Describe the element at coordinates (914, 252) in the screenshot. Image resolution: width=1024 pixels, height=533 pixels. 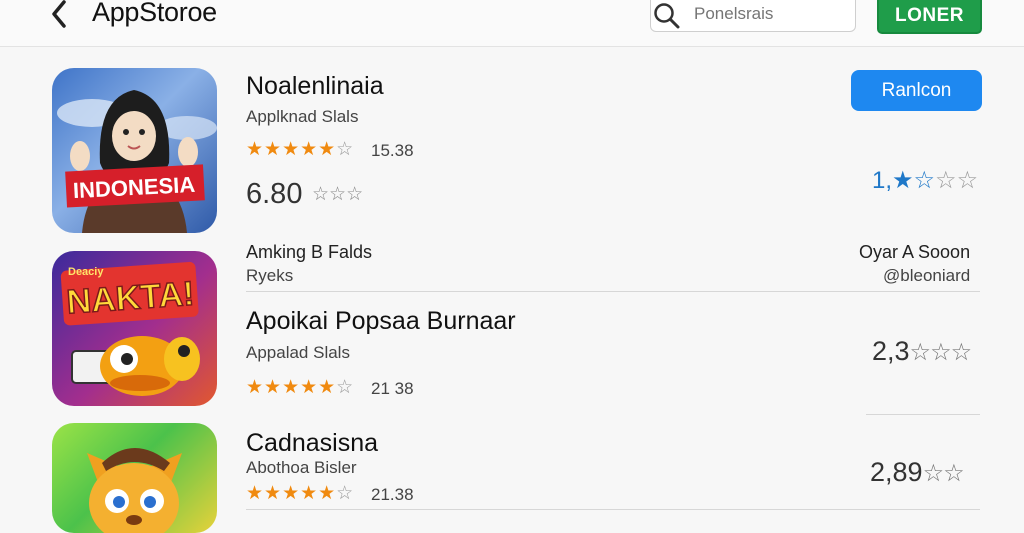
I see `section-label-right: Oyar A Sooon` at that location.